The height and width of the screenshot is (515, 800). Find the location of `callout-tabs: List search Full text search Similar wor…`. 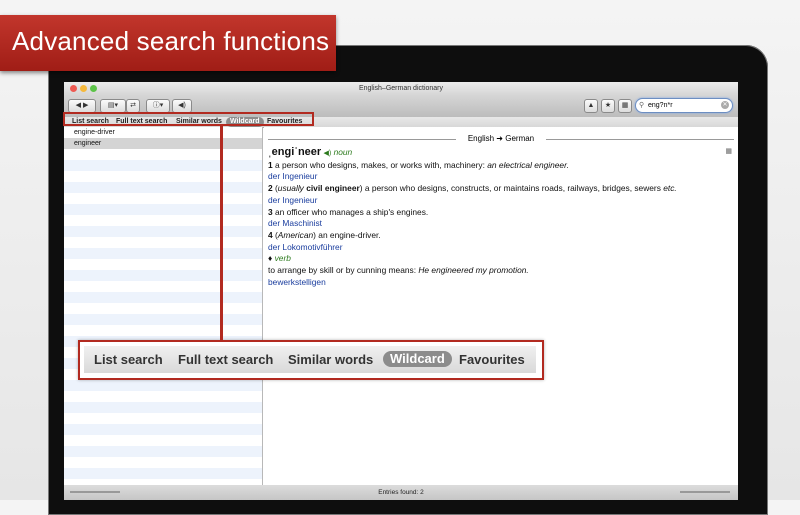

callout-tabs: List search Full text search Similar wor… is located at coordinates (310, 359).